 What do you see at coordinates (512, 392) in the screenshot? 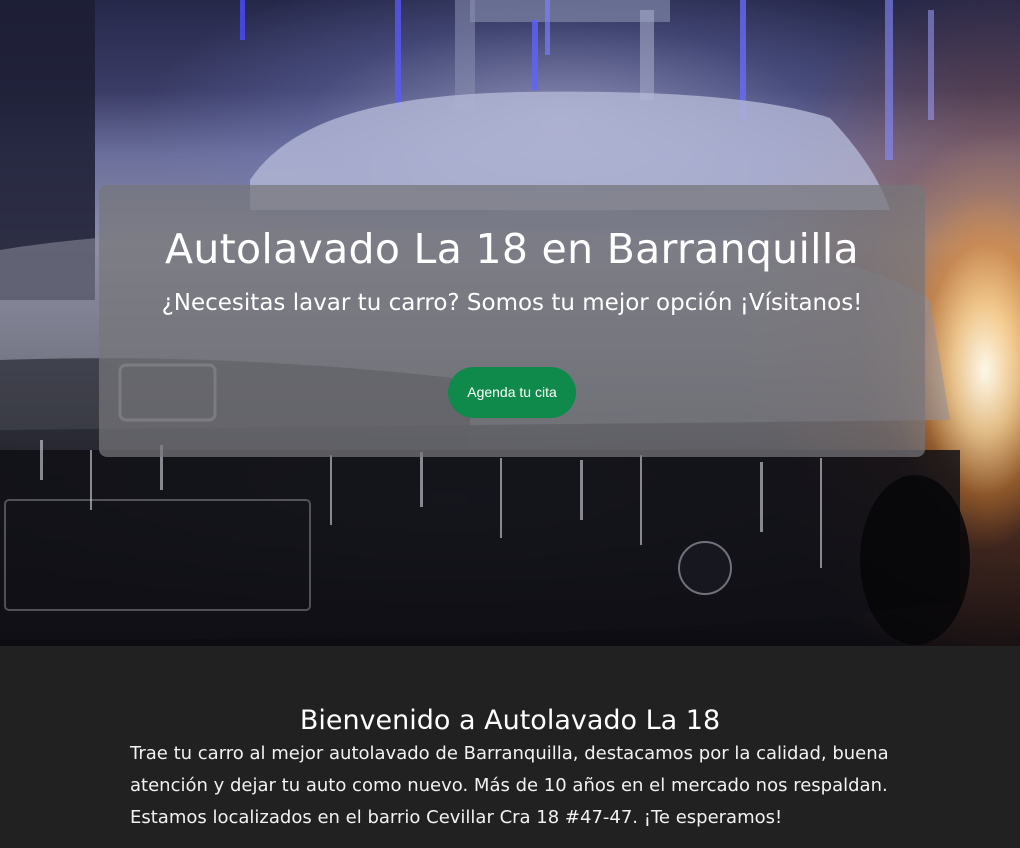
I see `book-appointment-button: Agenda tu cita` at bounding box center [512, 392].